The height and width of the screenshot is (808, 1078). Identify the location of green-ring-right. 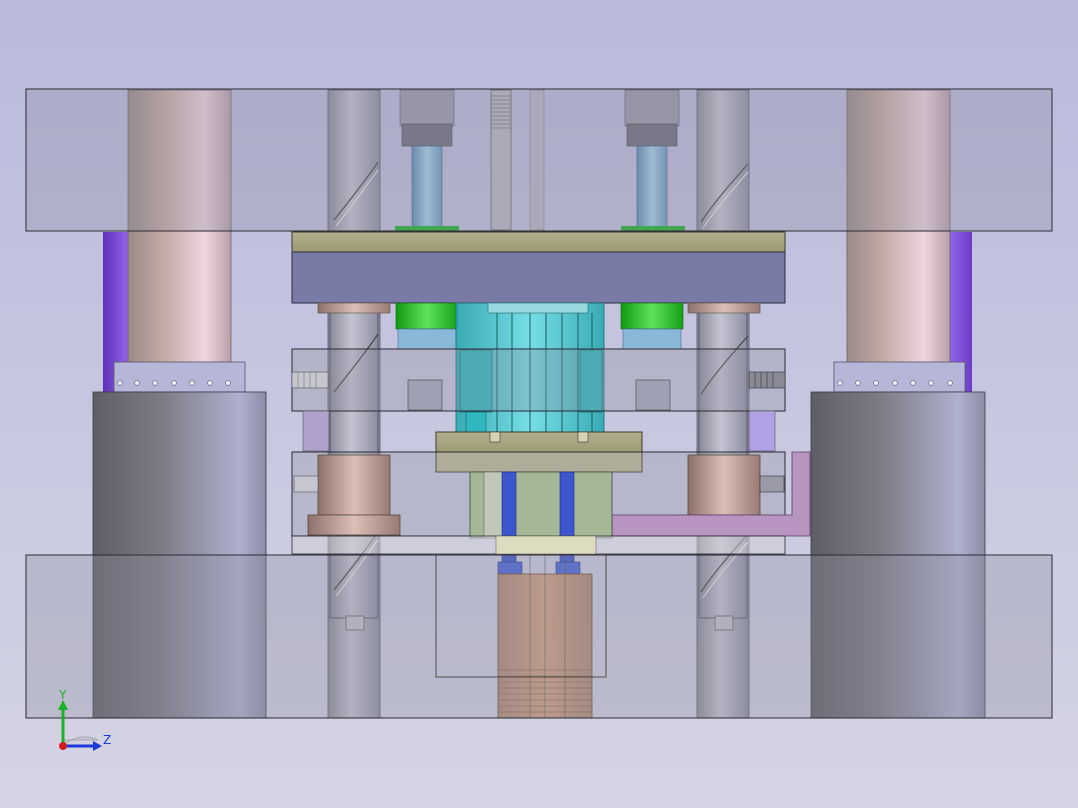
(652, 316).